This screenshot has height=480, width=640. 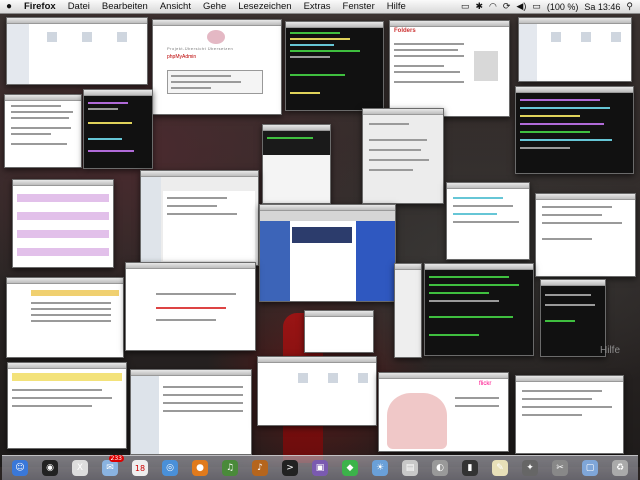 What do you see at coordinates (327, 253) in the screenshot?
I see `window-browser-blue` at bounding box center [327, 253].